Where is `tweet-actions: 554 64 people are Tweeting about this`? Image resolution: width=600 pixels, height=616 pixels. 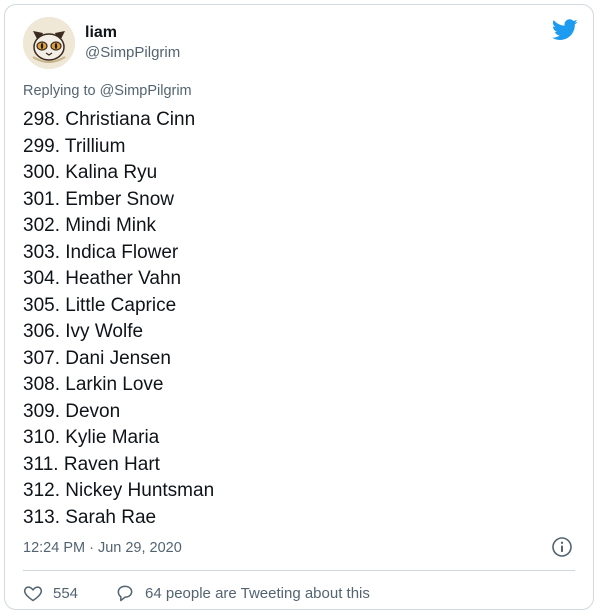 tweet-actions: 554 64 people are Tweeting about this is located at coordinates (300, 595).